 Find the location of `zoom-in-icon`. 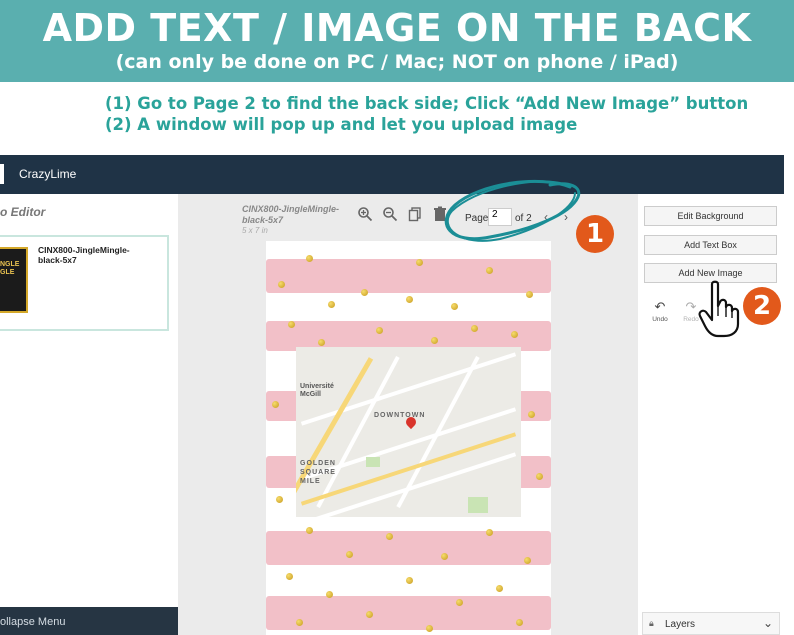

zoom-in-icon is located at coordinates (365, 215).